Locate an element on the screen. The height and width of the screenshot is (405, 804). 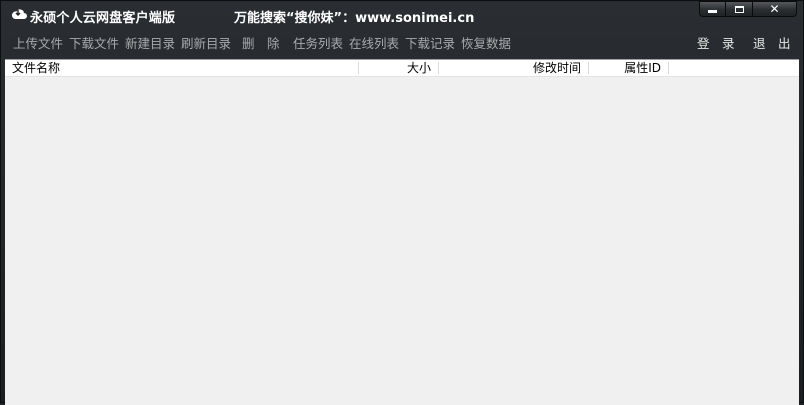
online-list-button: 在线列表 is located at coordinates (374, 42).